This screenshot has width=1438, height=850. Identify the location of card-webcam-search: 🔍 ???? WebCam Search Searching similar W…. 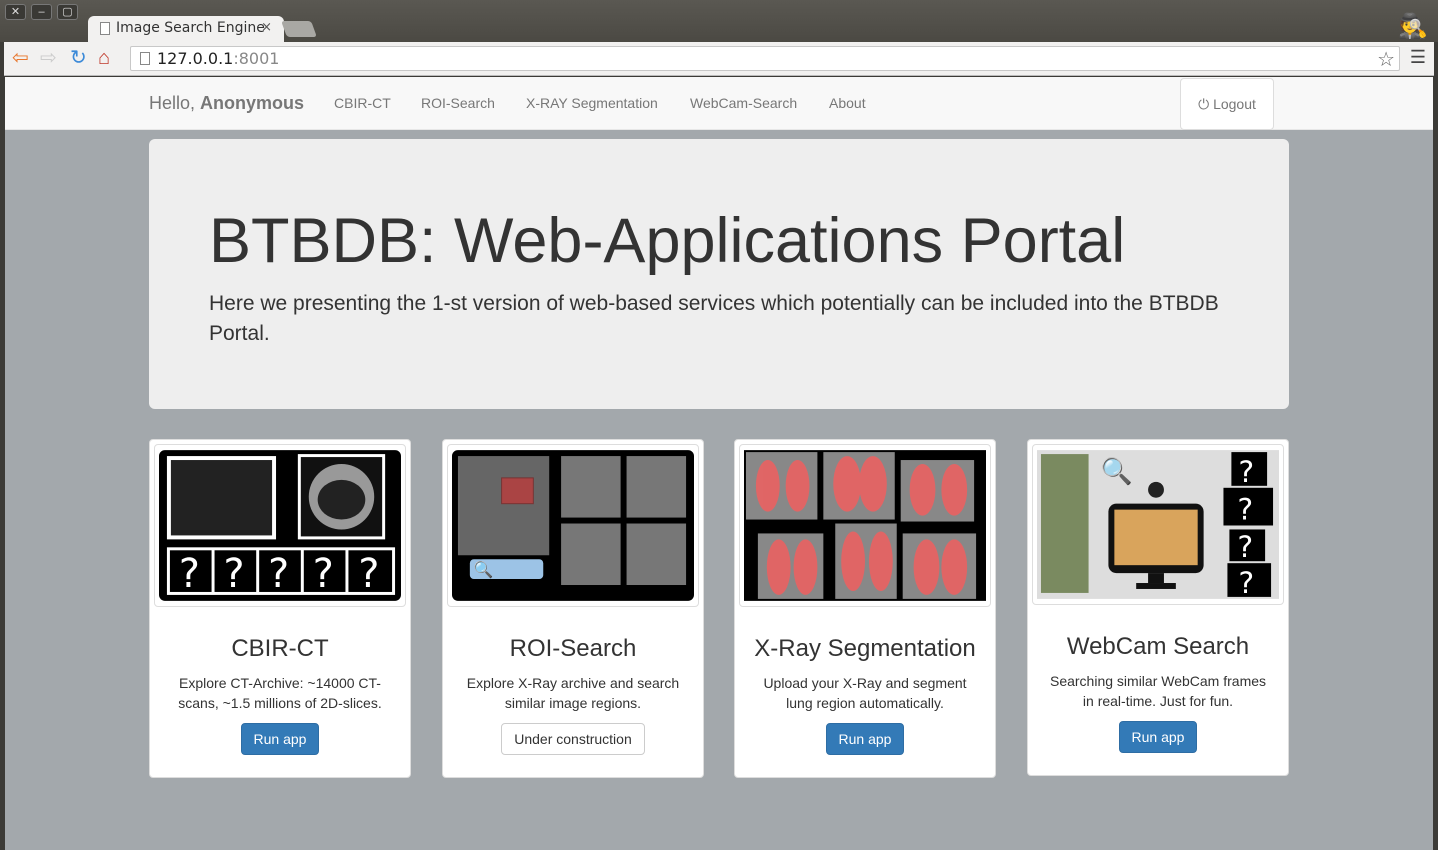
(1158, 607).